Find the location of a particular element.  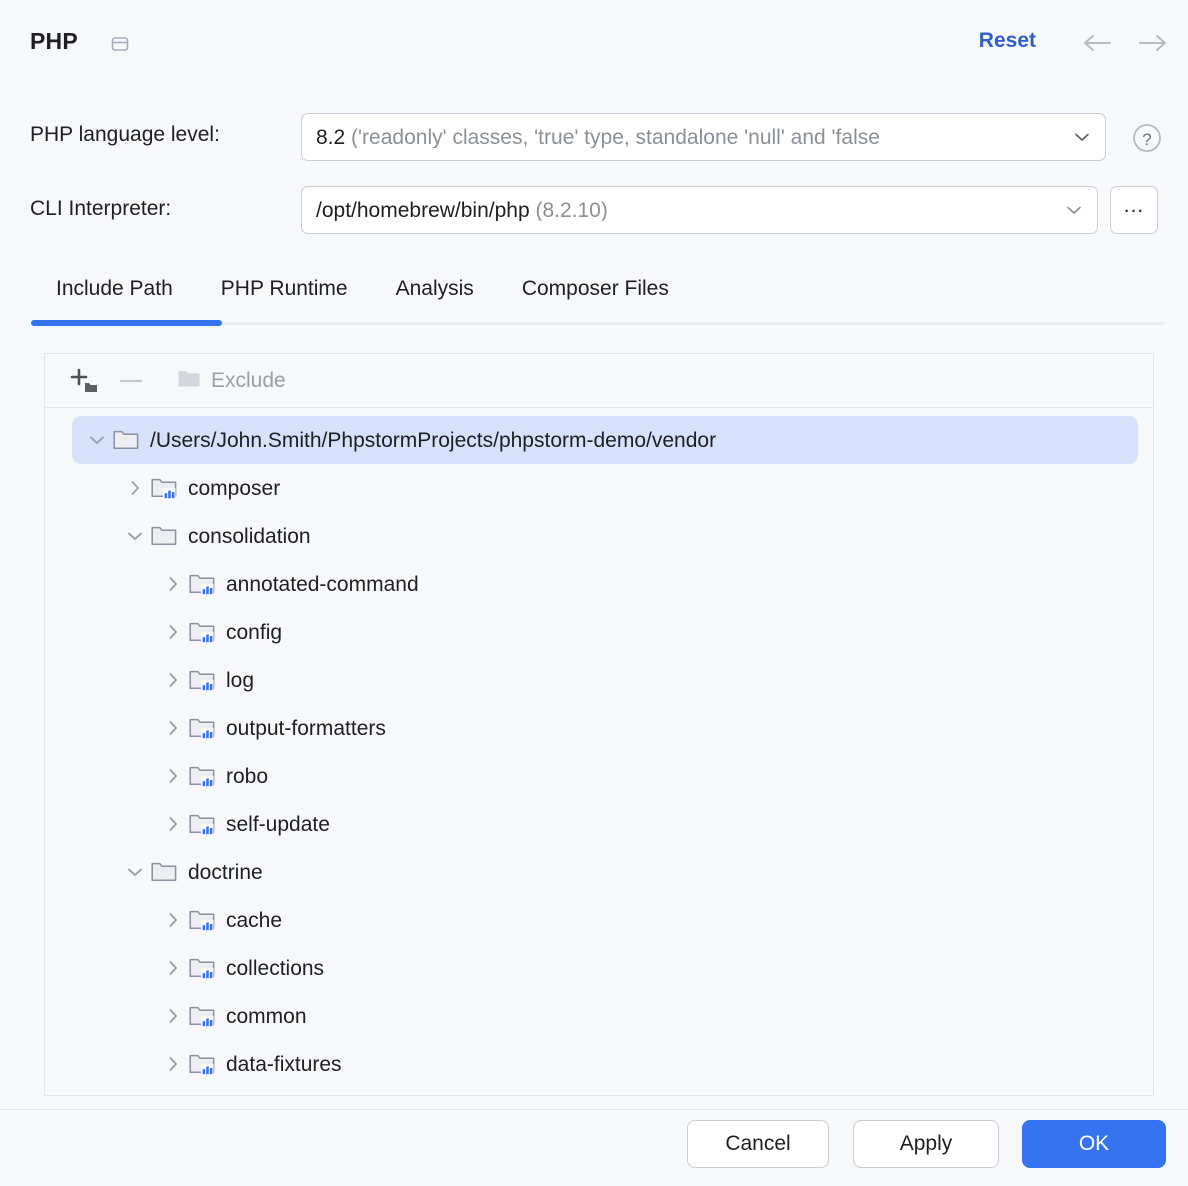

tab-php-runtime: PHP Runtime is located at coordinates (284, 289).